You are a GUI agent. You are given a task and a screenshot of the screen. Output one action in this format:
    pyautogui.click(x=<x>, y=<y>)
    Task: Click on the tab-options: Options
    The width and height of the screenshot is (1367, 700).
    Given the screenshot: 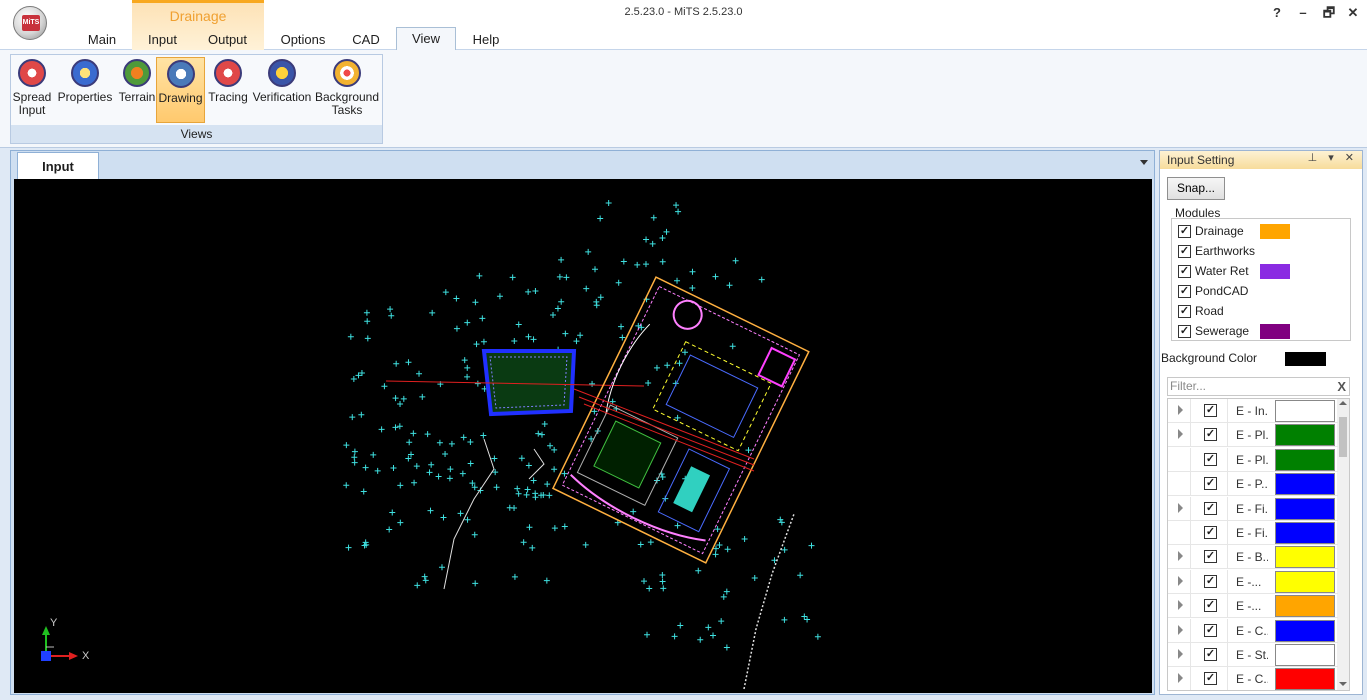 What is the action you would take?
    pyautogui.click(x=303, y=40)
    